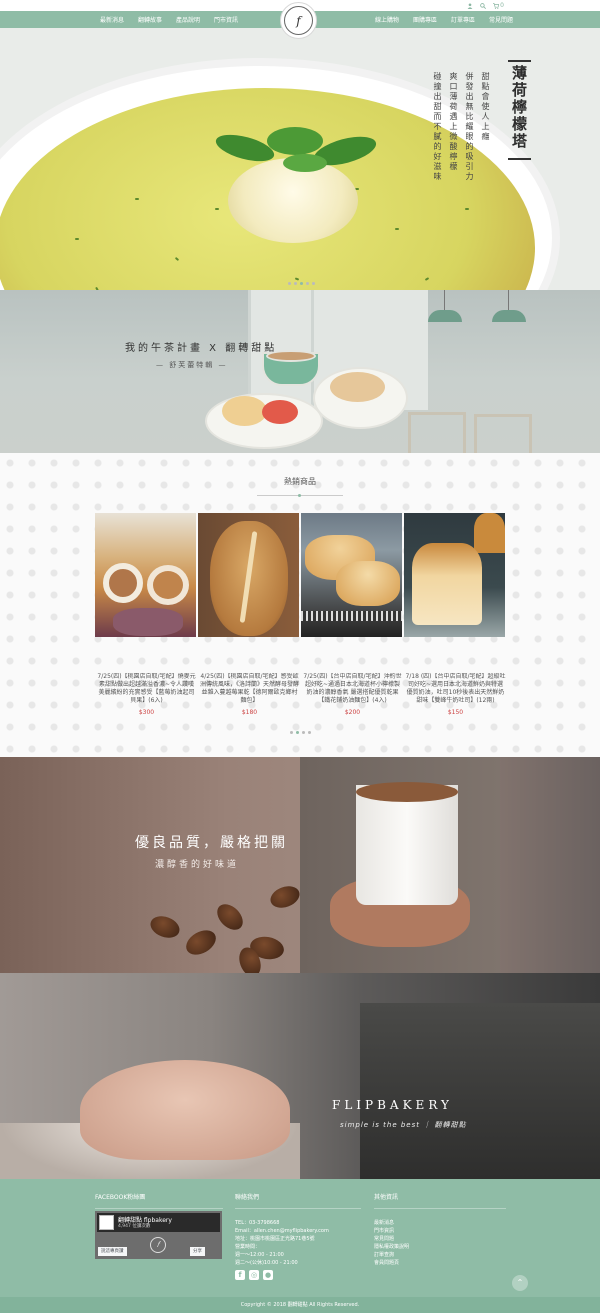 The height and width of the screenshot is (1313, 600). I want to click on cart-count: 0, so click(502, 5).